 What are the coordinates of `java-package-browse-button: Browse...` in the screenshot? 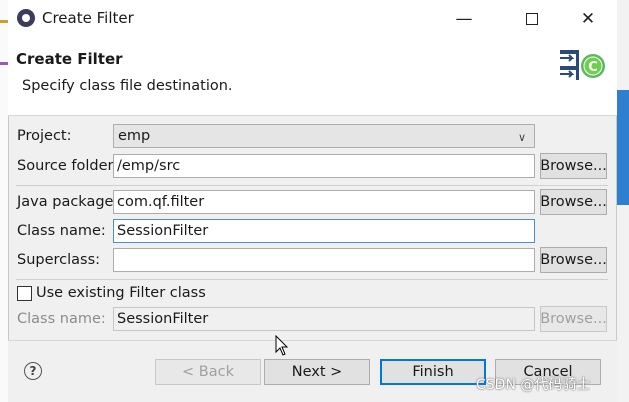 It's located at (573, 202).